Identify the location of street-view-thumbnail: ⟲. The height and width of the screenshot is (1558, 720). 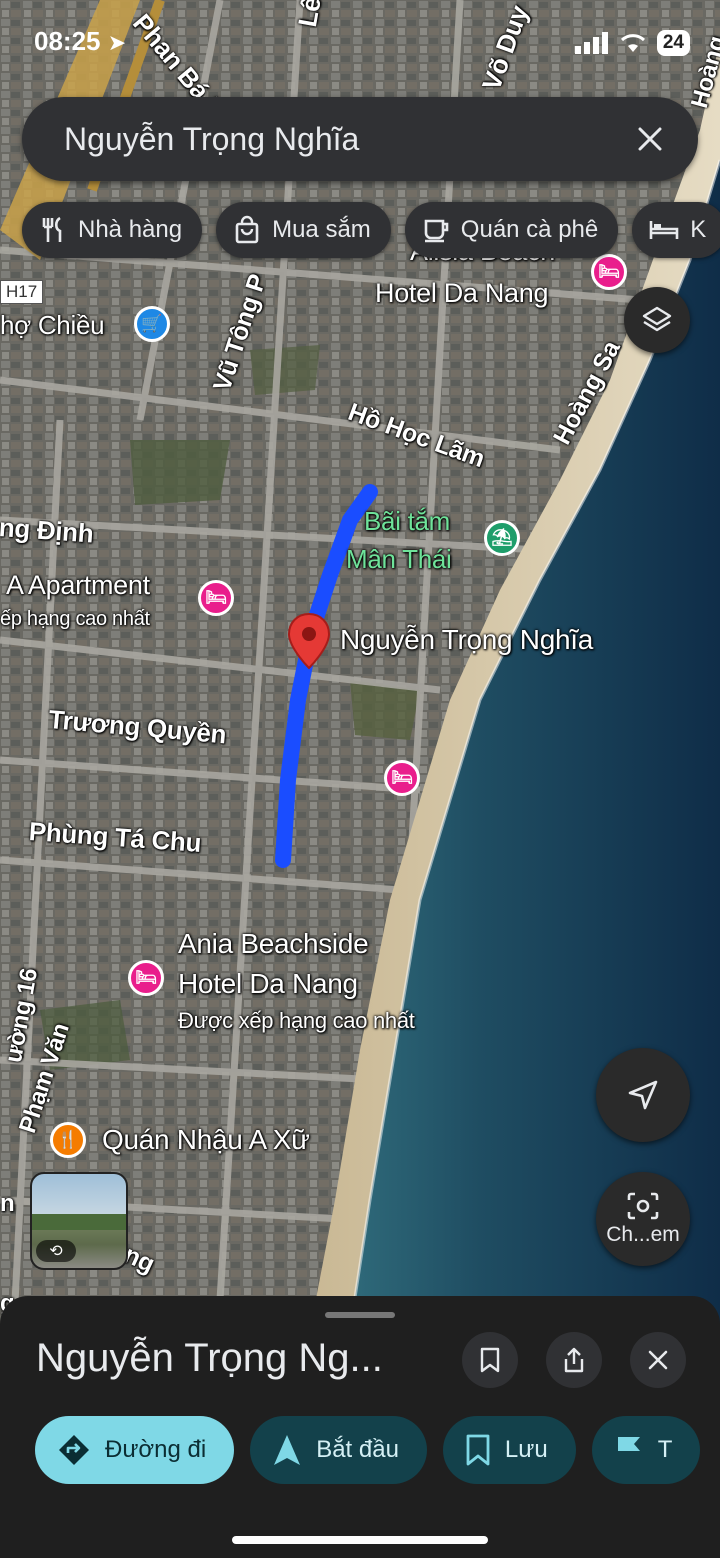
(79, 1221).